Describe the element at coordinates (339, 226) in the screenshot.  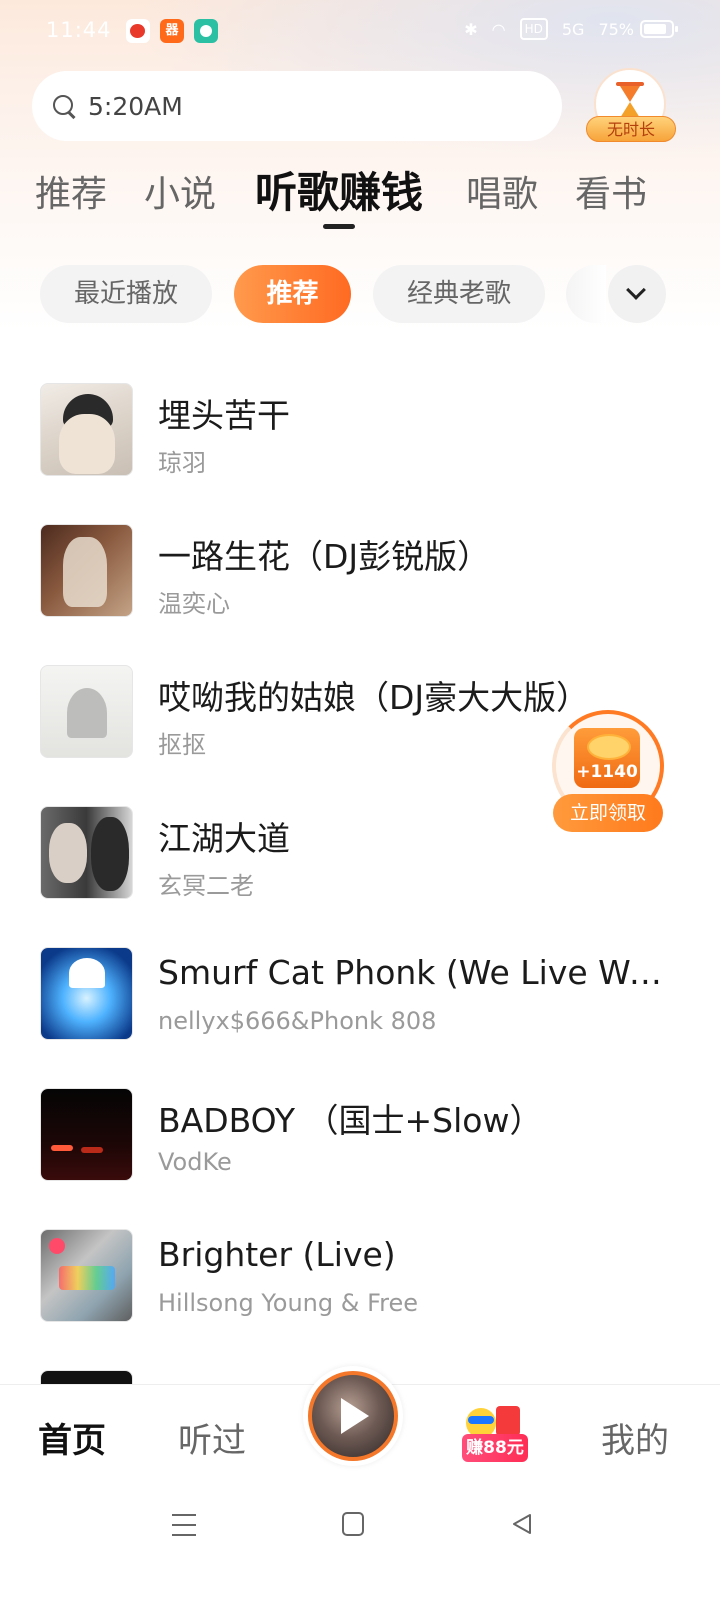
I see `tab-indicator` at that location.